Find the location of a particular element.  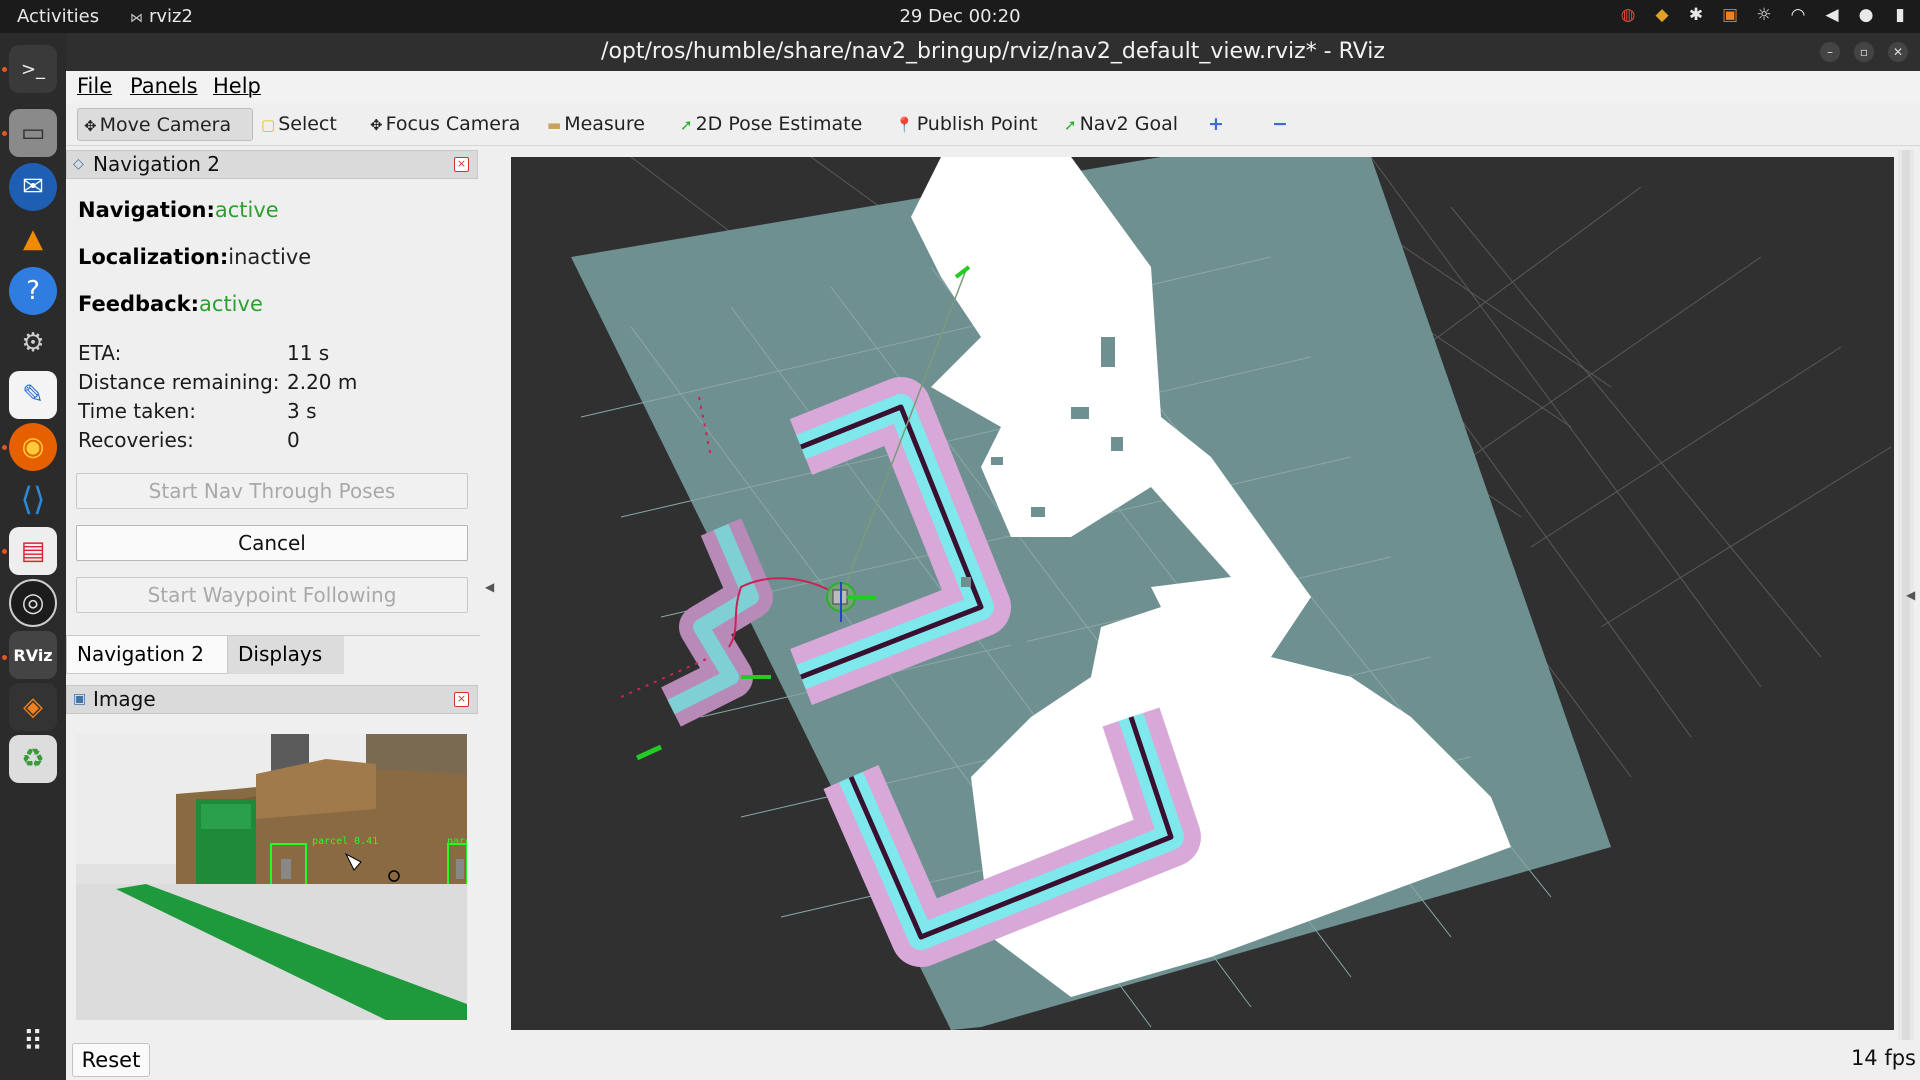

nav2-goal-tool: ➚ Nav2 Goal is located at coordinates (1121, 124).